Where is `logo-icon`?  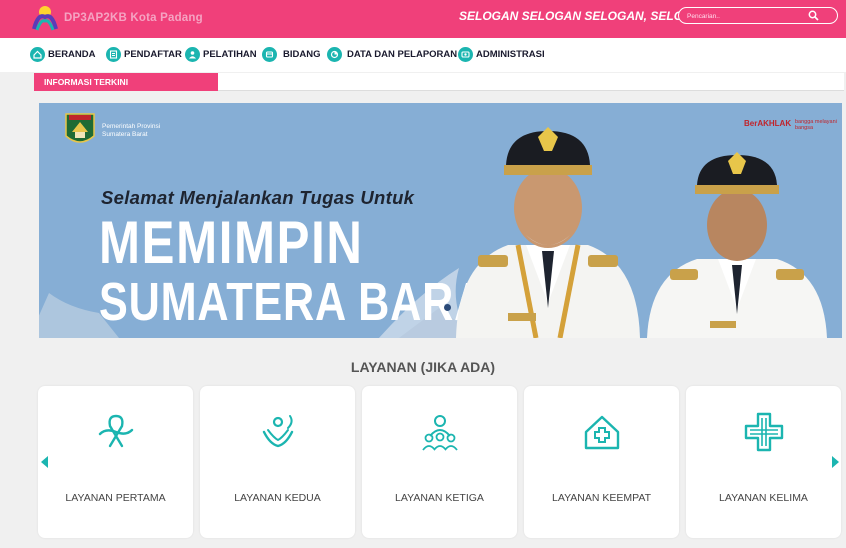 logo-icon is located at coordinates (45, 18).